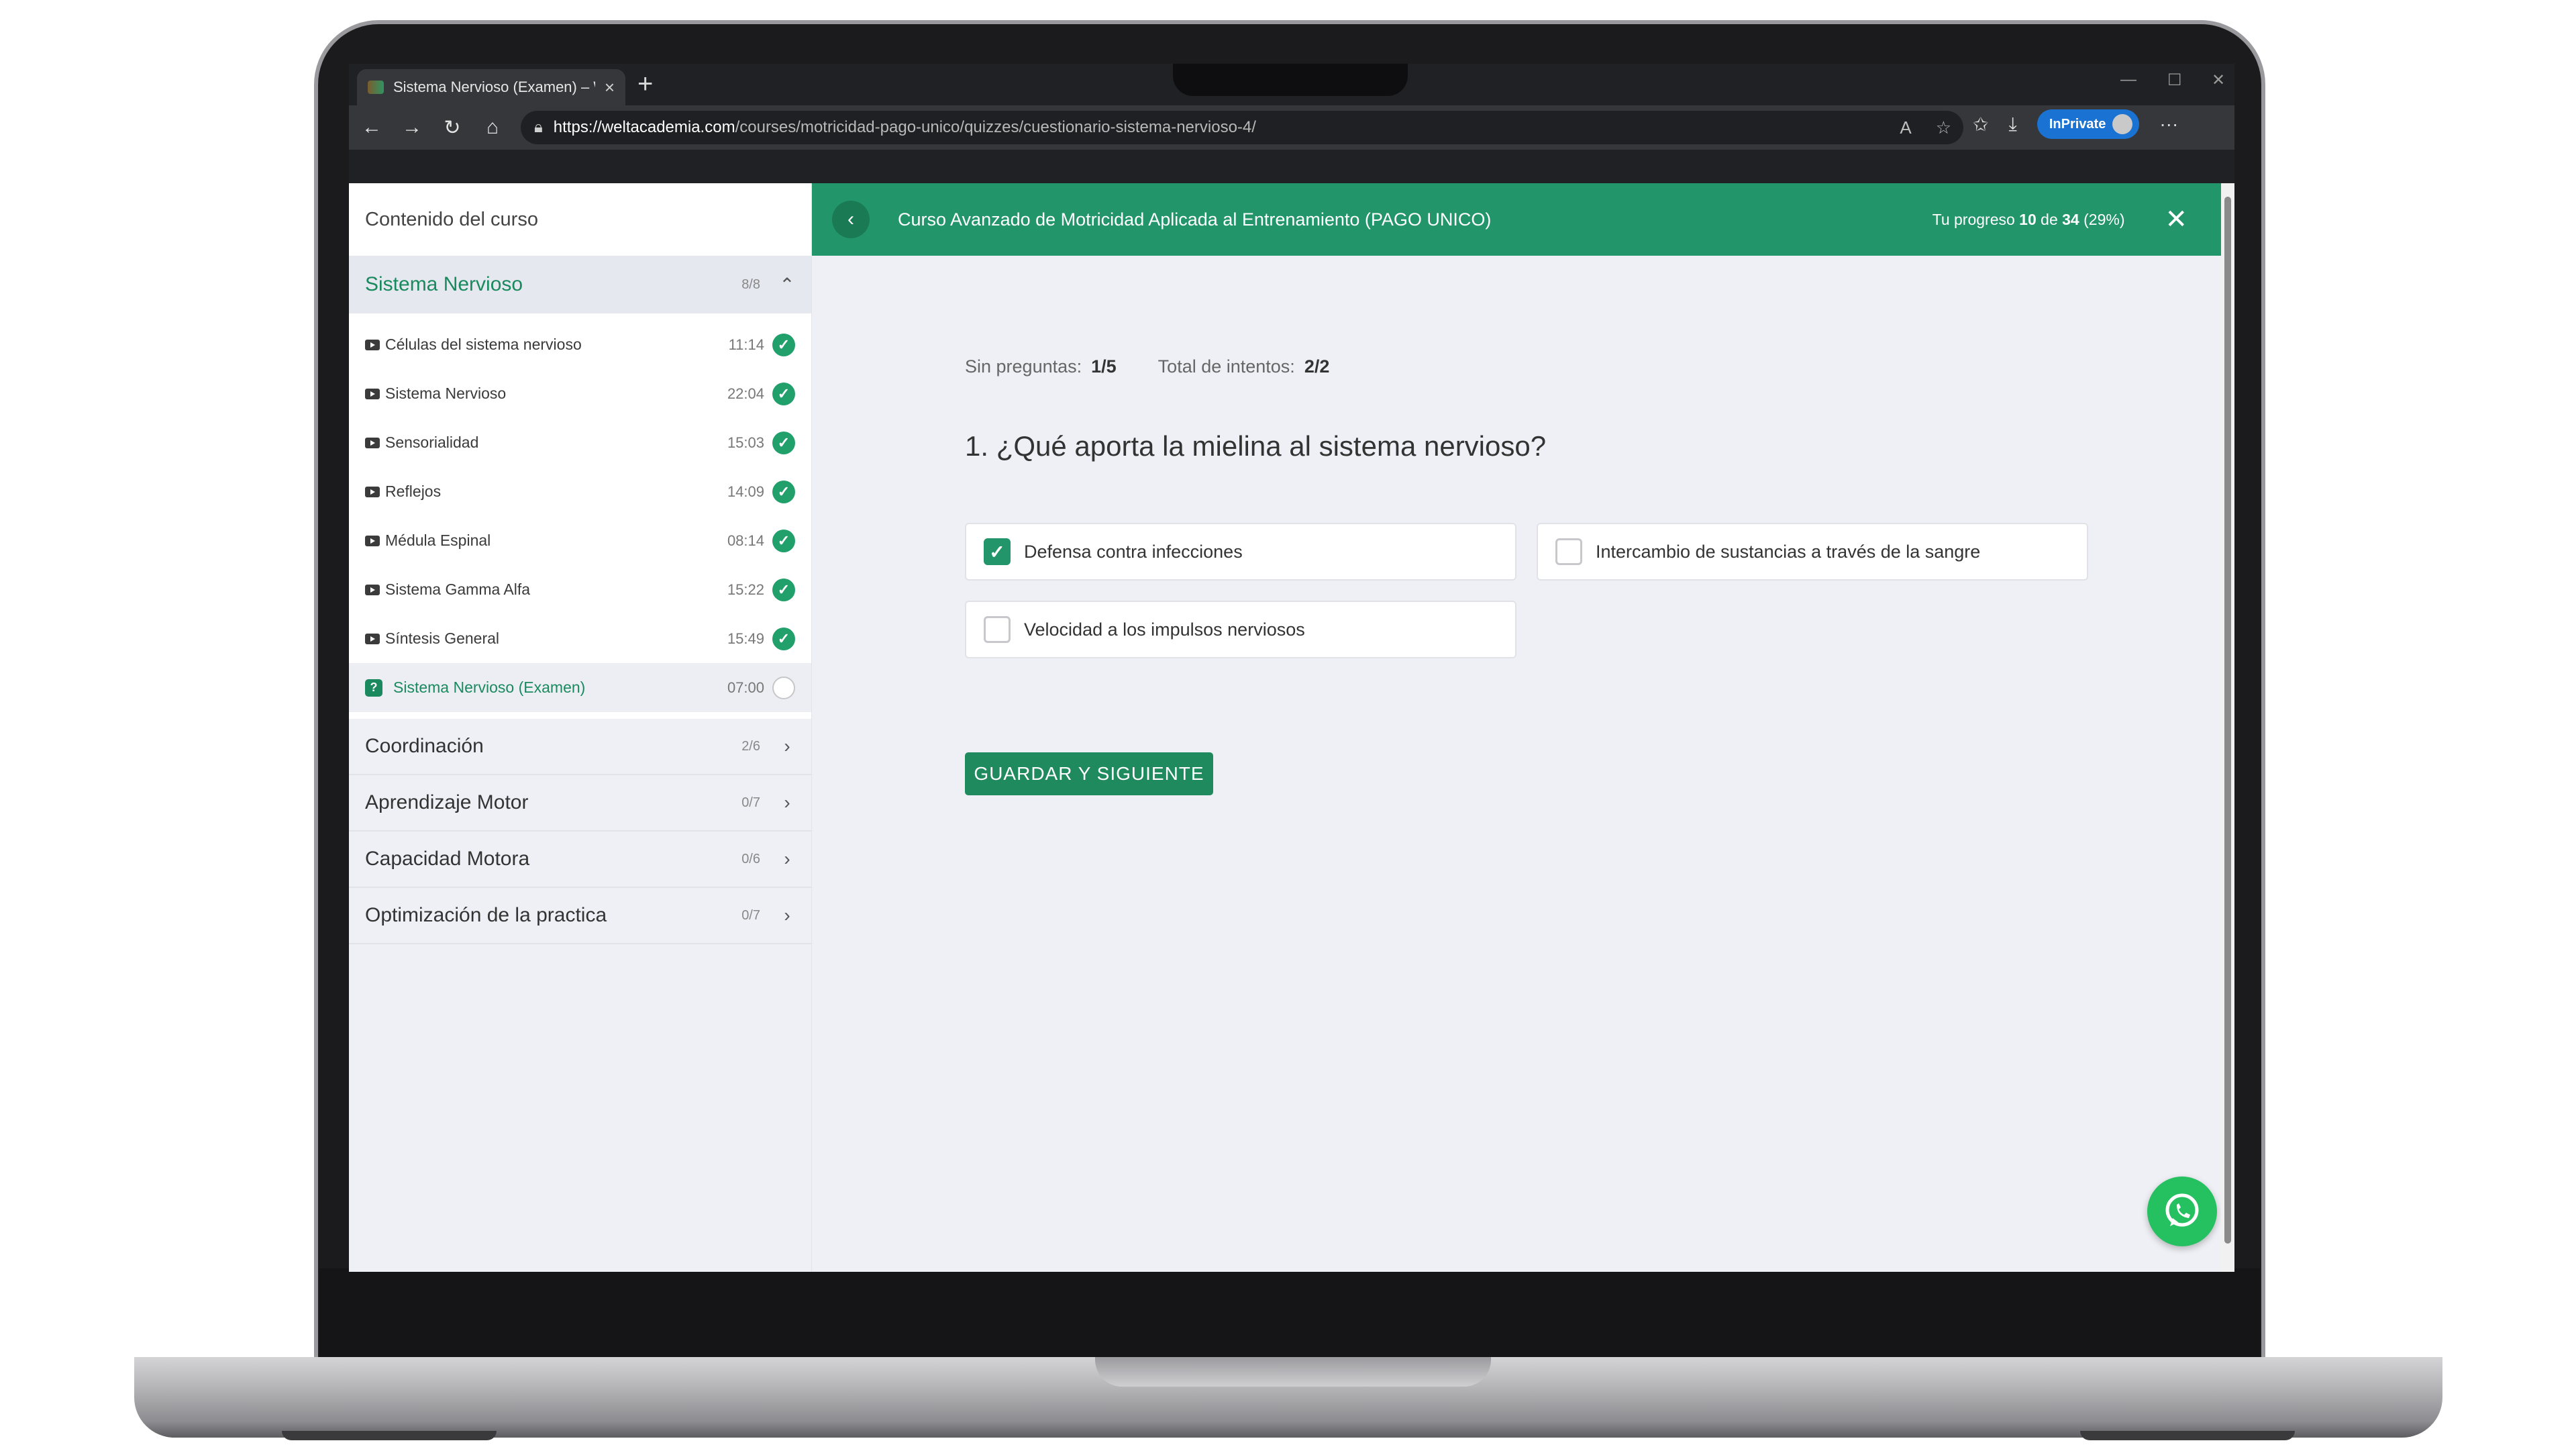 This screenshot has height=1449, width=2576. I want to click on lock-icon: 🔒︎, so click(538, 127).